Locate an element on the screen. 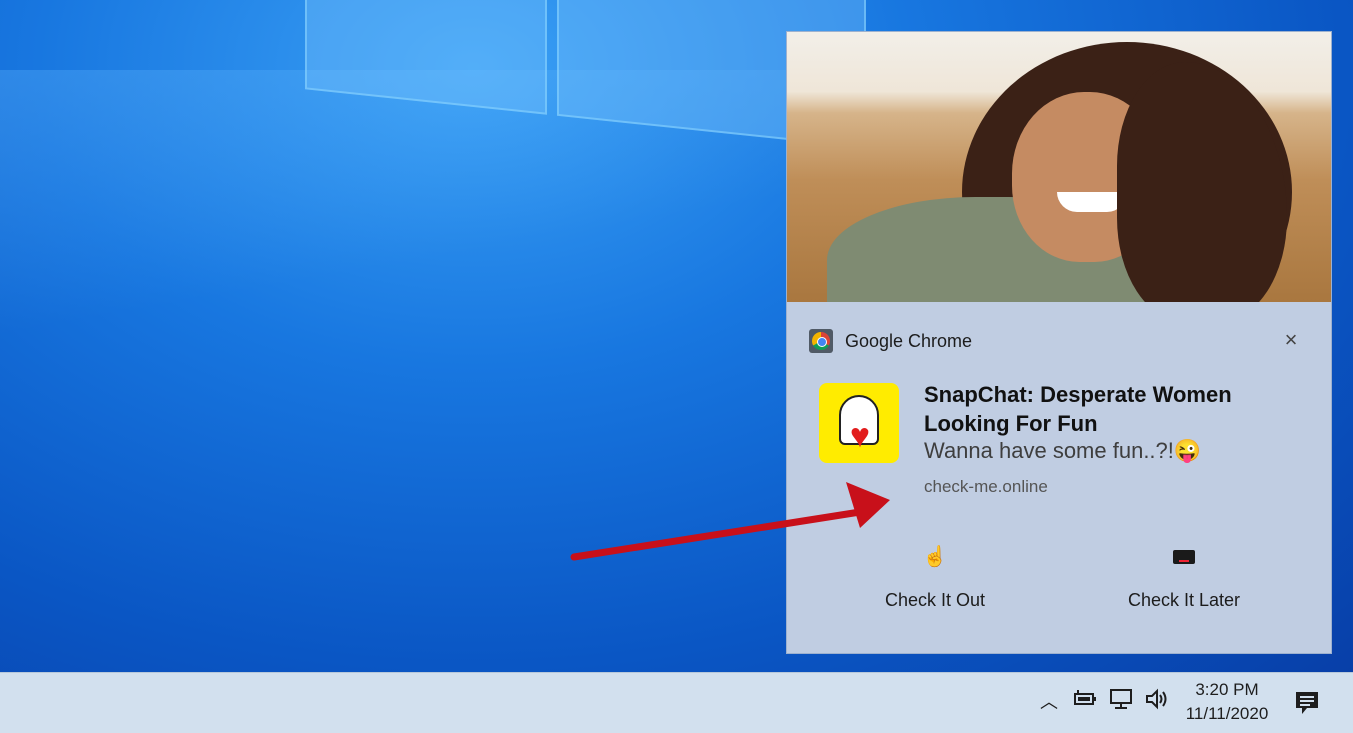  action-center-icon is located at coordinates (1307, 703).